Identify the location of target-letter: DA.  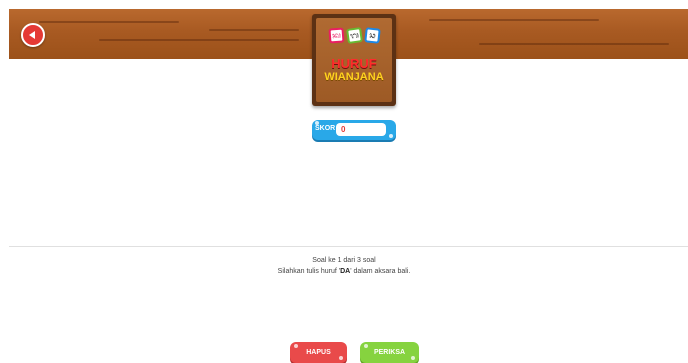
(345, 271).